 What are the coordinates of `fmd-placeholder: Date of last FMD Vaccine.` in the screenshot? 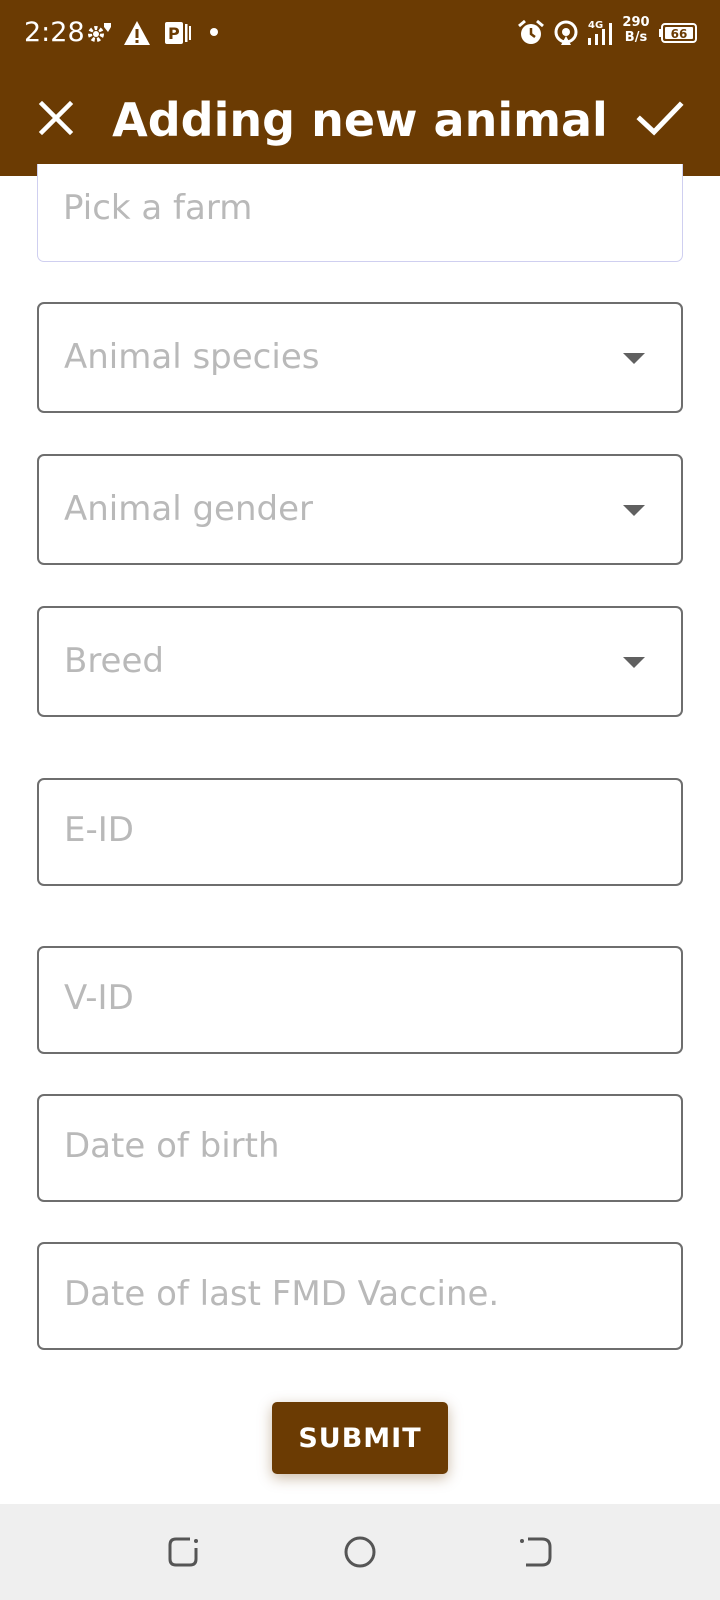 It's located at (282, 1294).